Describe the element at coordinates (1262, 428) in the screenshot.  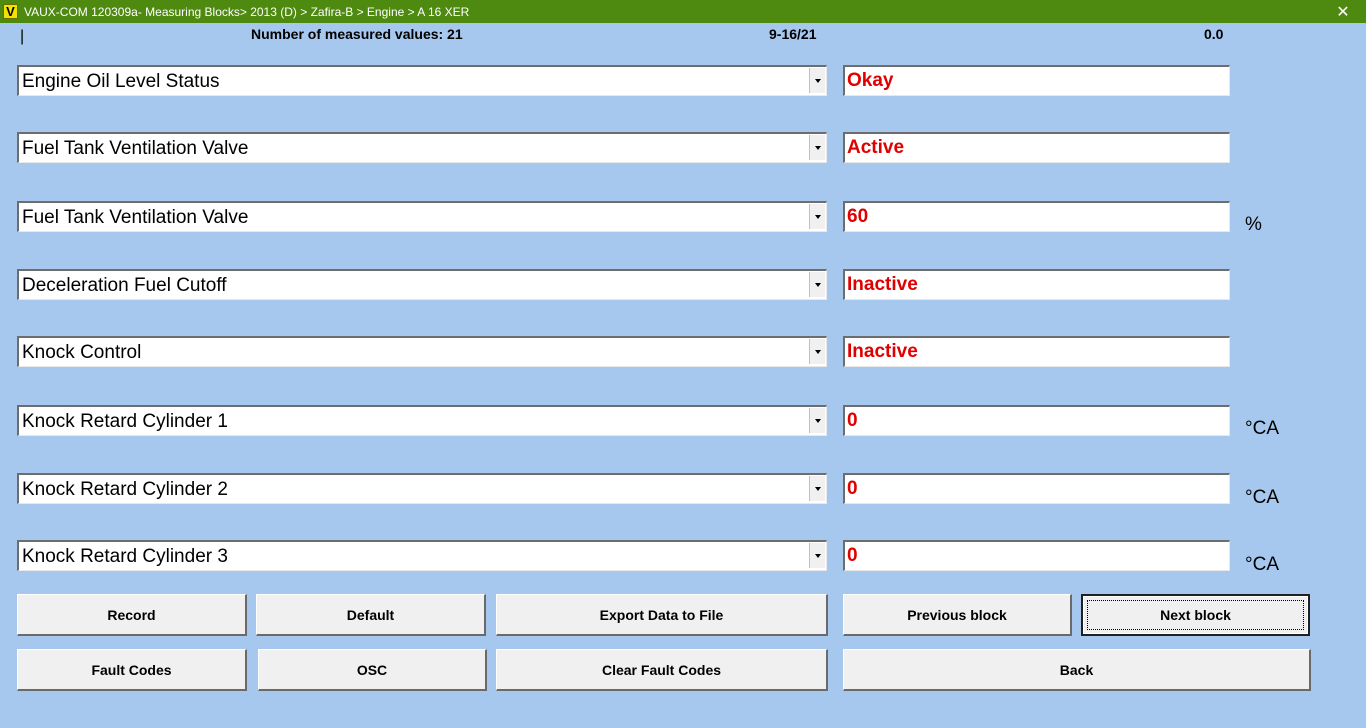
I see `measure-unit-6: °CA` at that location.